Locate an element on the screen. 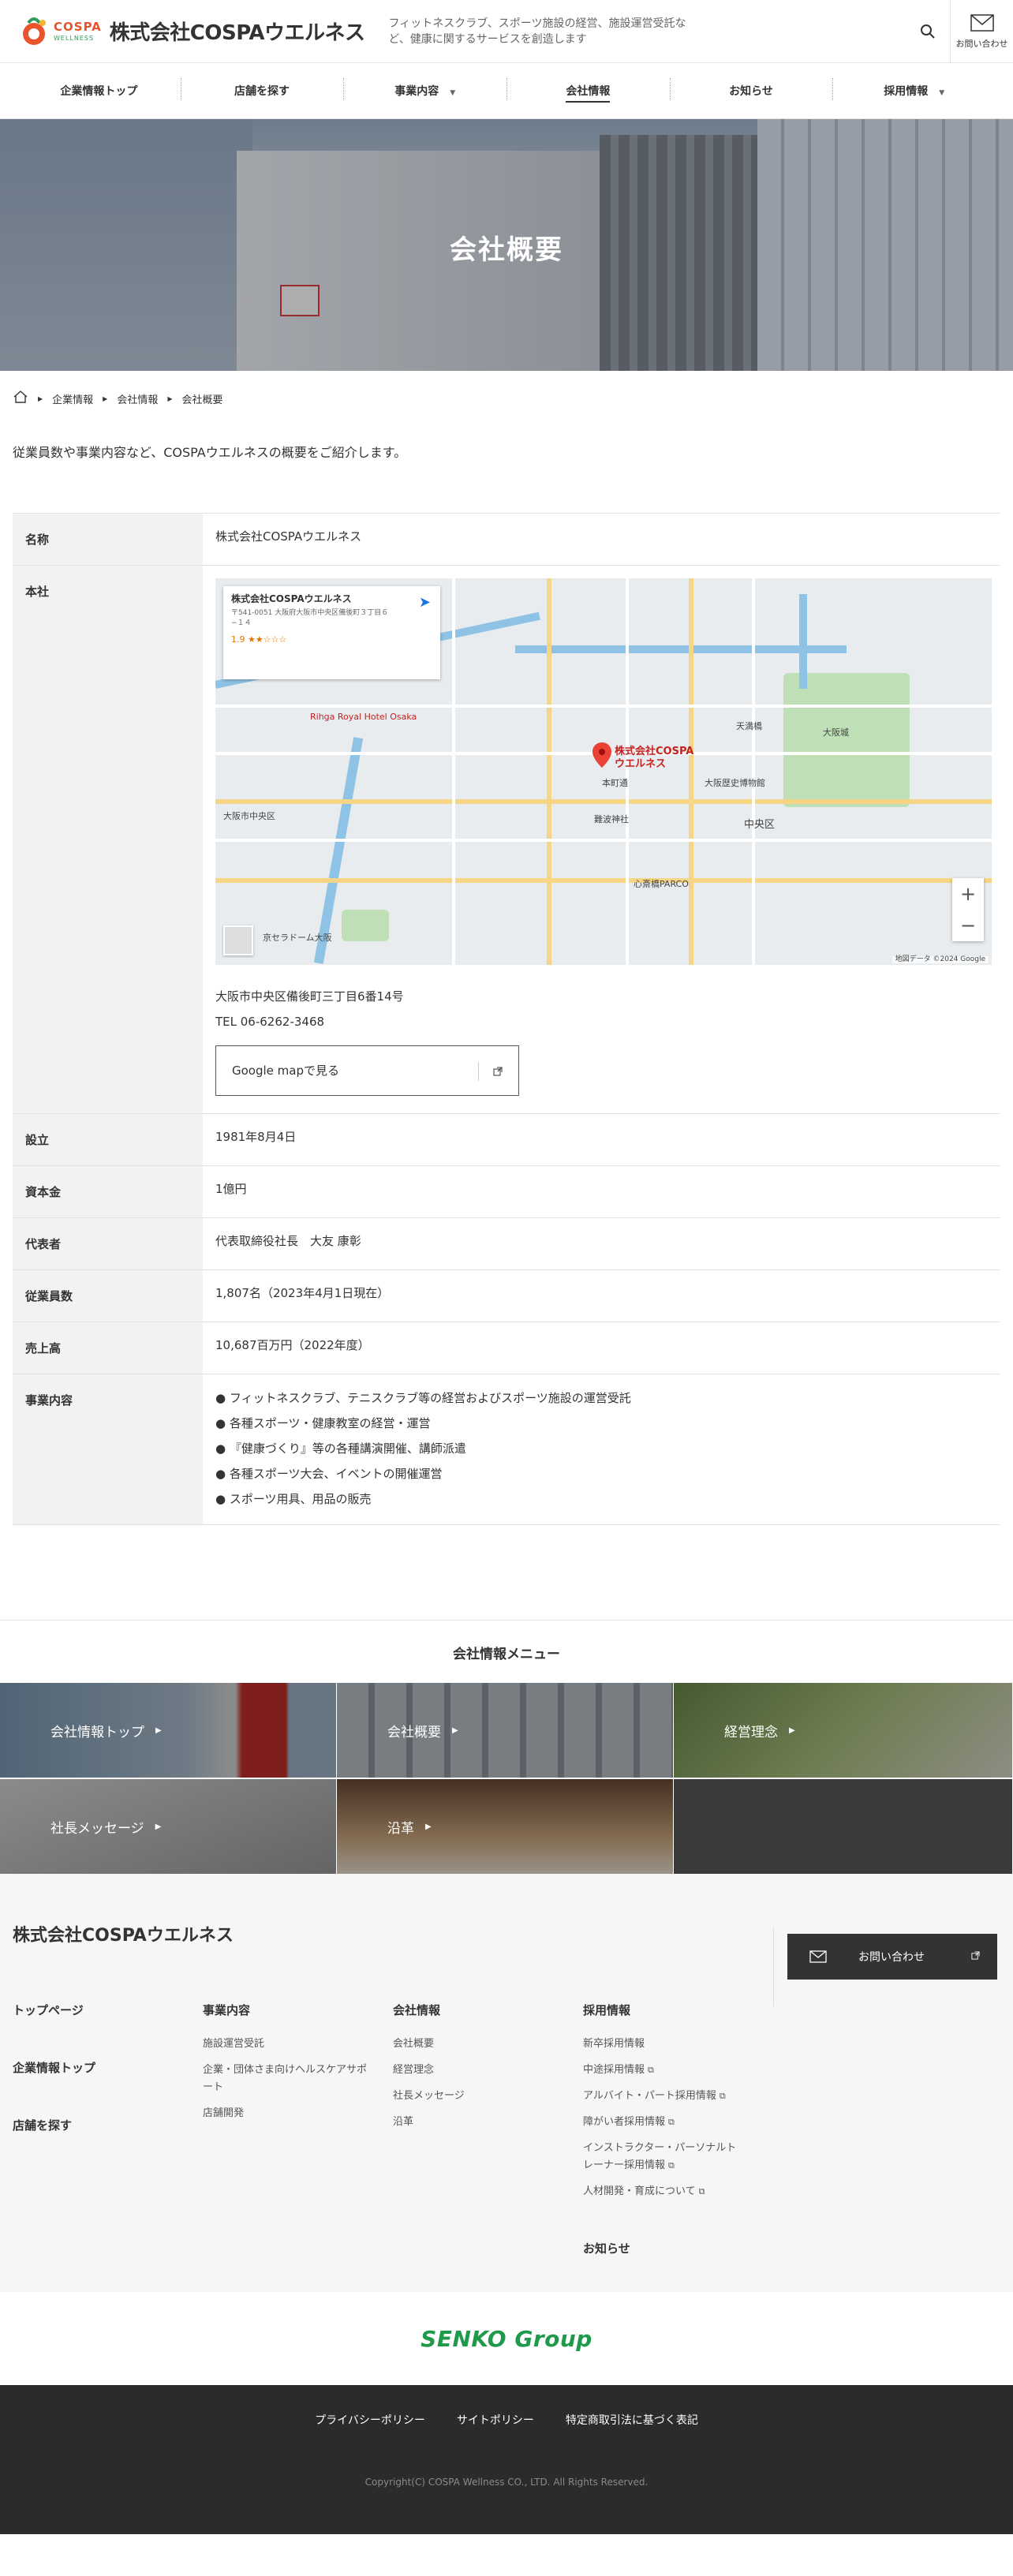 Image resolution: width=1013 pixels, height=2576 pixels. footer-link-top: トップページ is located at coordinates (98, 2010).